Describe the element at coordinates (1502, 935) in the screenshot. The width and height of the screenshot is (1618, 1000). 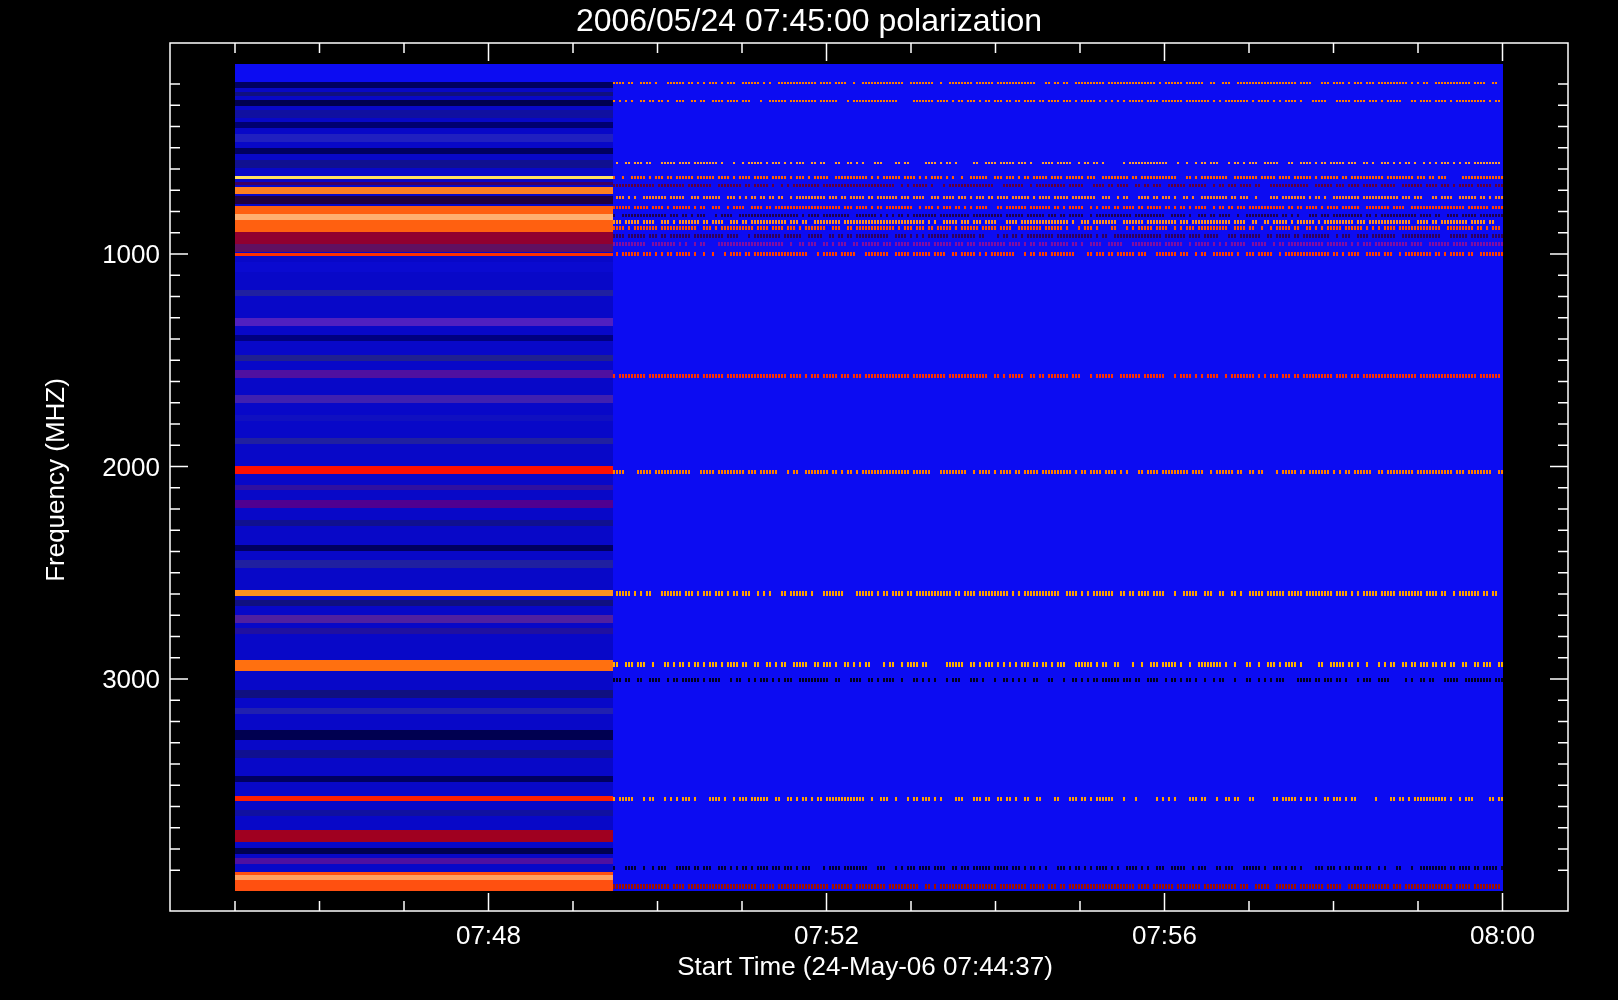
I see `x-tick-label: 08:00` at that location.